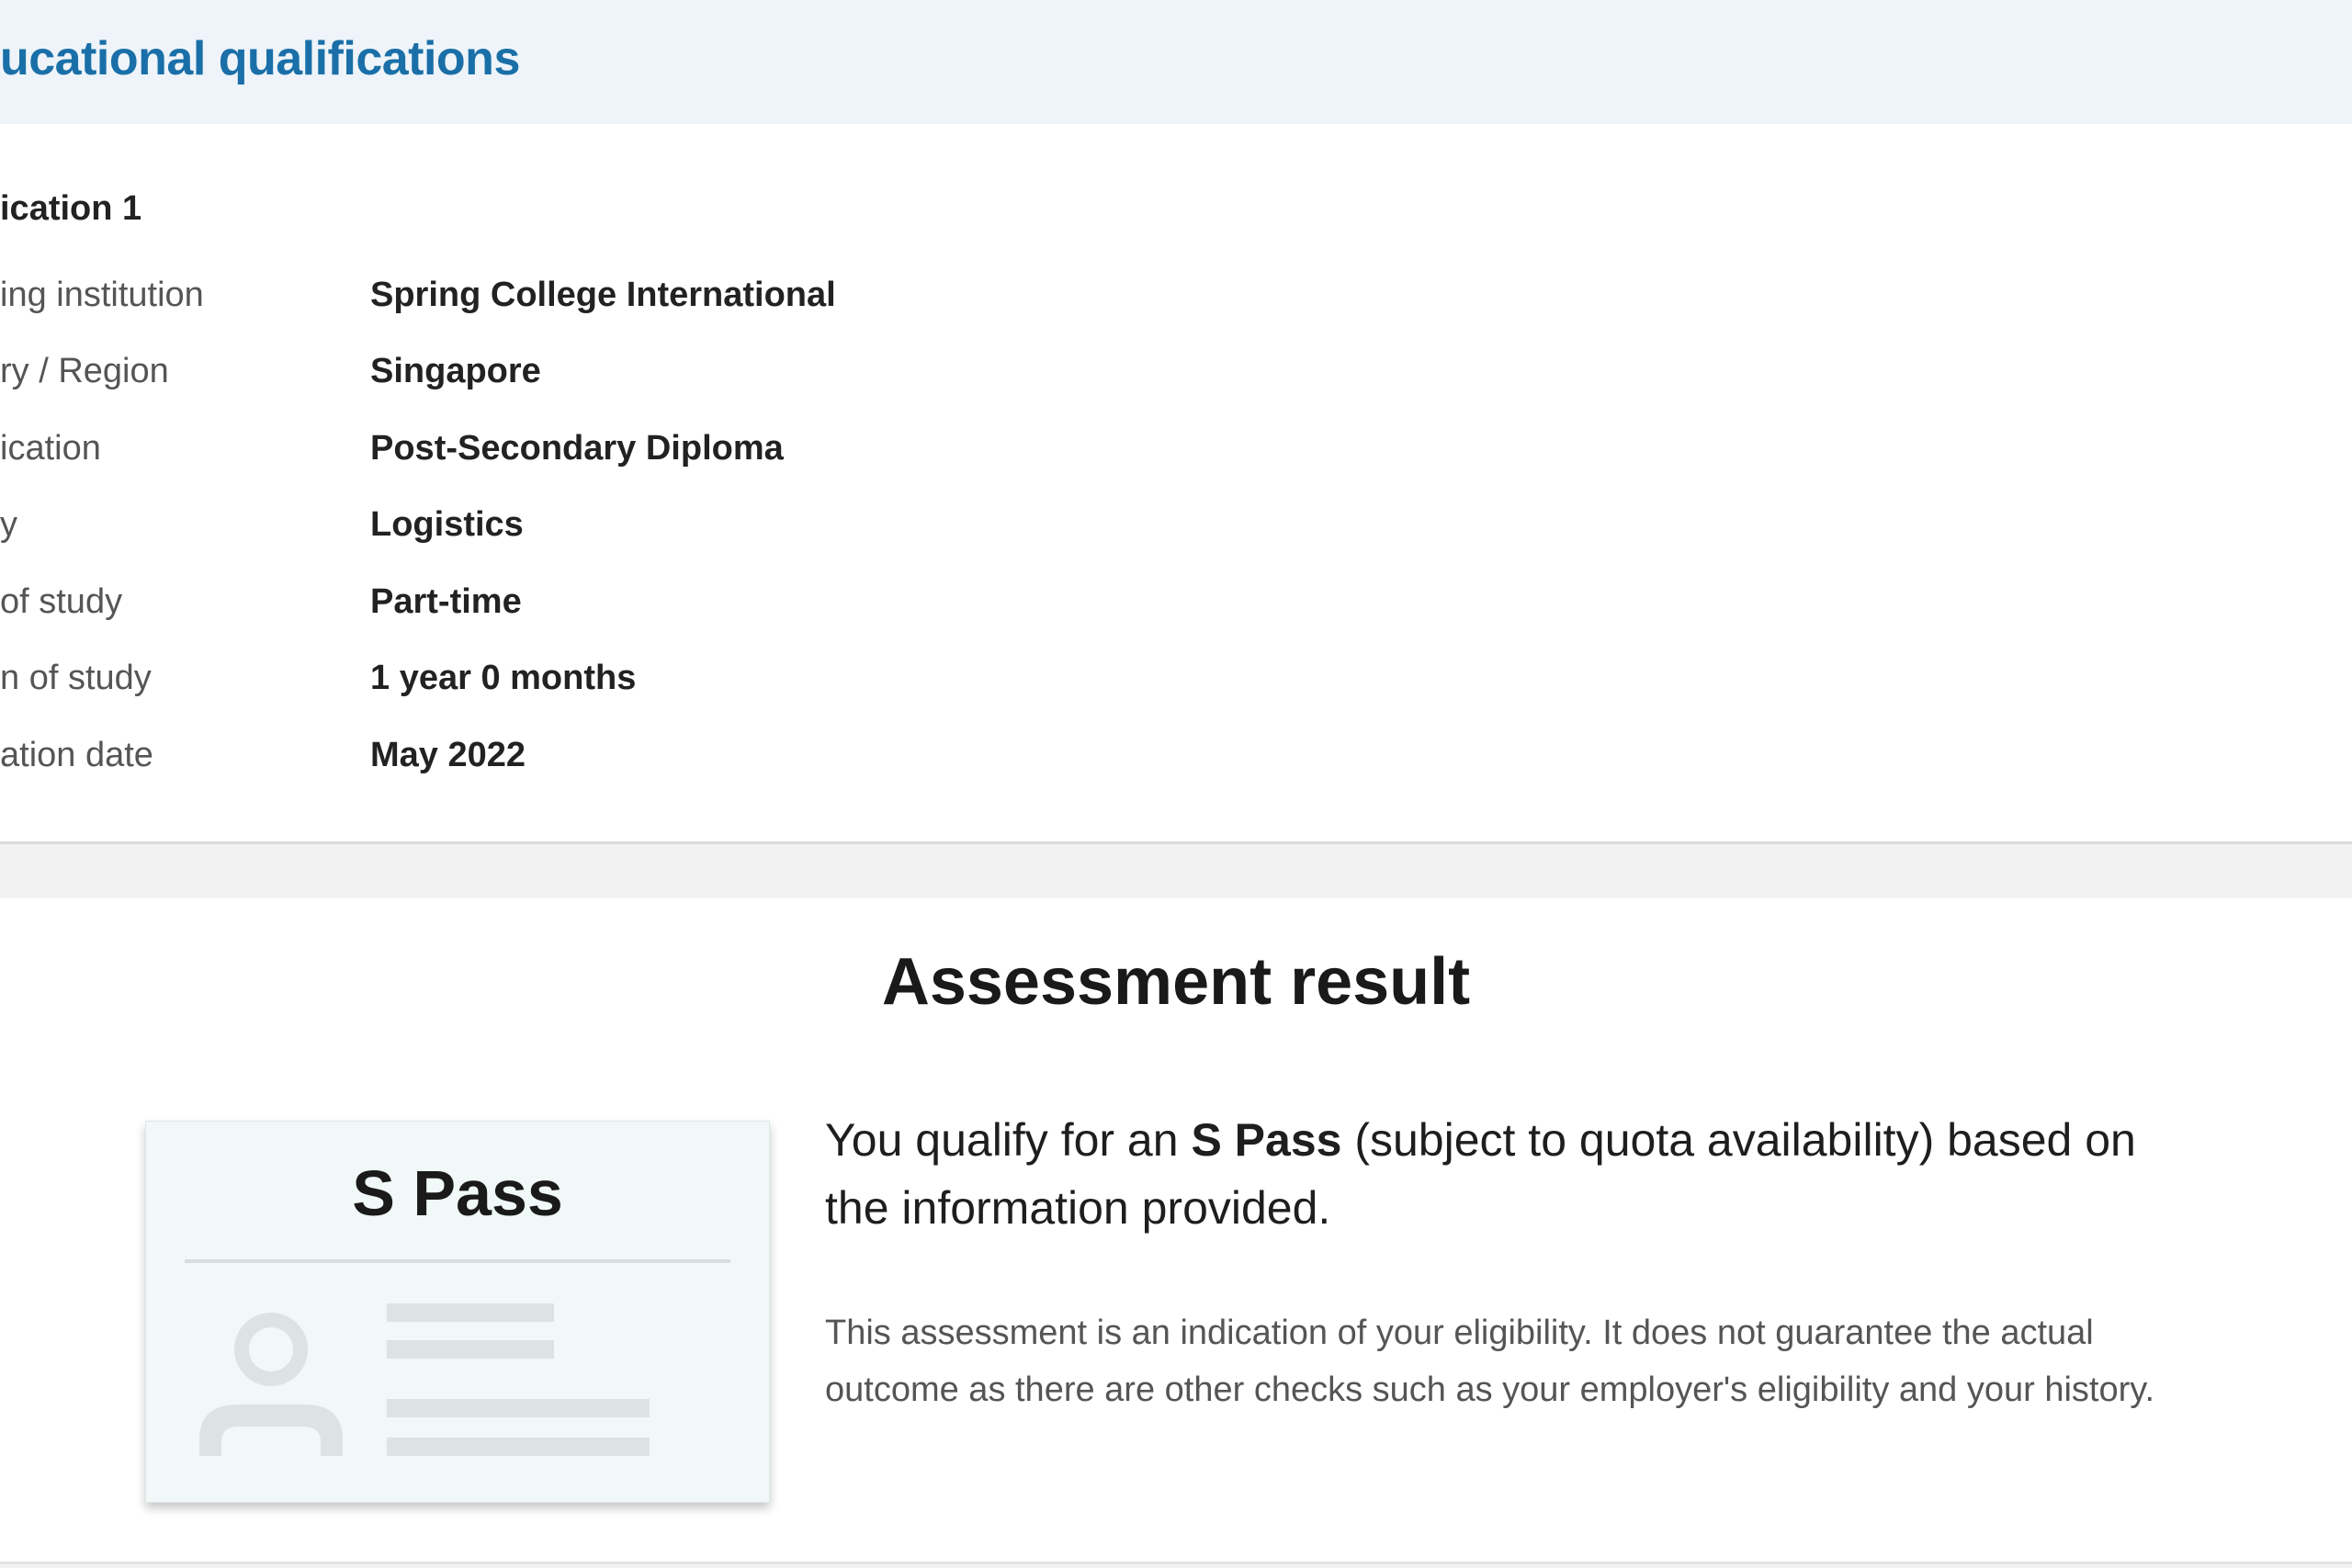  What do you see at coordinates (503, 678) in the screenshot?
I see `detail-value: 1 year 0 months` at bounding box center [503, 678].